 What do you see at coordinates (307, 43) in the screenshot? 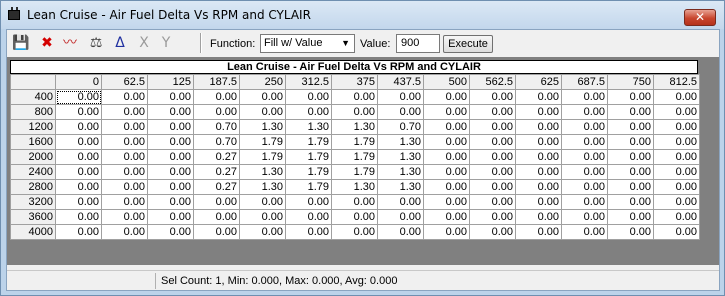
I see `function-select: Fill w/ Value ▼` at bounding box center [307, 43].